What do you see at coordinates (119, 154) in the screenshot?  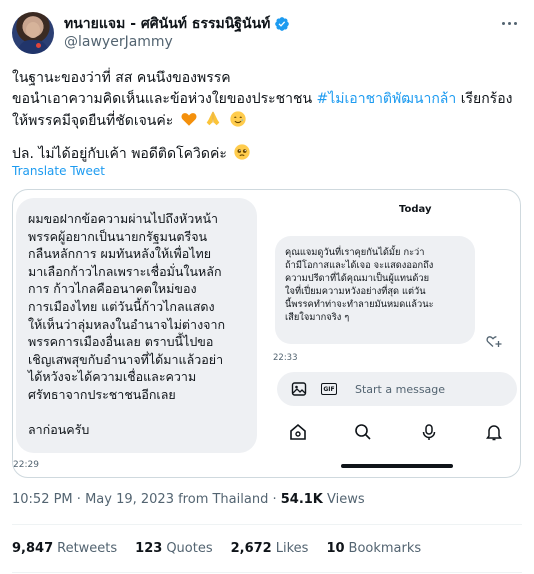 I see `tweet-postscript-text: ปล. ไม่ได้อยู่กับเค้า พอดีติดโควิดค่ะ` at bounding box center [119, 154].